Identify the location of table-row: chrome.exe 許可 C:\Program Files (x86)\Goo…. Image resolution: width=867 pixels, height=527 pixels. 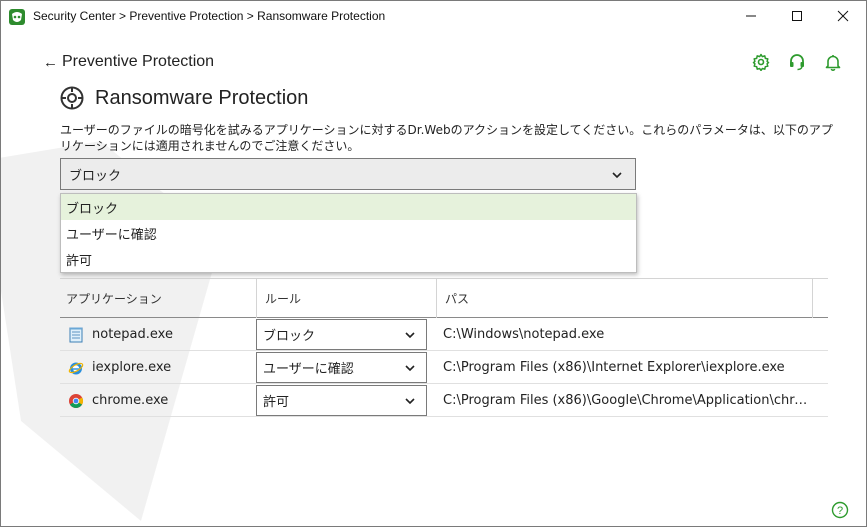
(444, 400).